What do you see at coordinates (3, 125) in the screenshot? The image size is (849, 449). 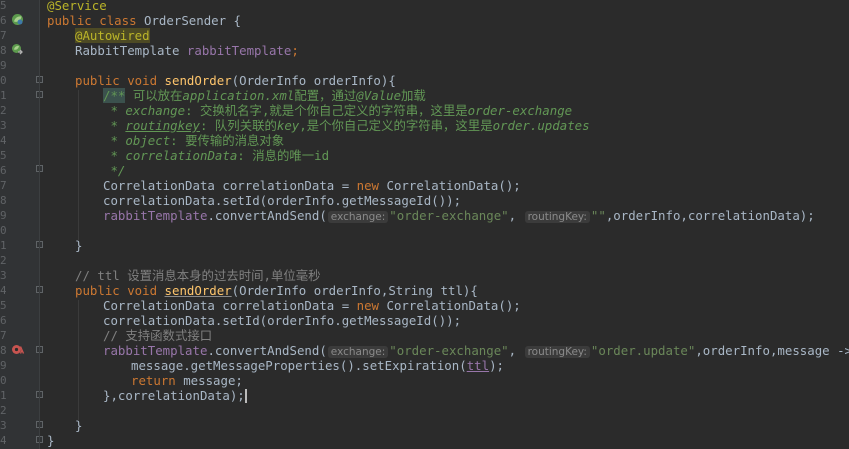 I see `line-number: 3` at bounding box center [3, 125].